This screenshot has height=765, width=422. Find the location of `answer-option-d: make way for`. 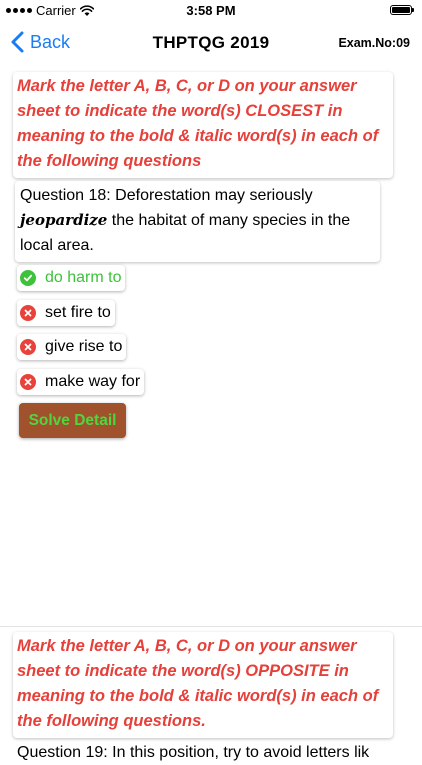

answer-option-d: make way for is located at coordinates (81, 382).